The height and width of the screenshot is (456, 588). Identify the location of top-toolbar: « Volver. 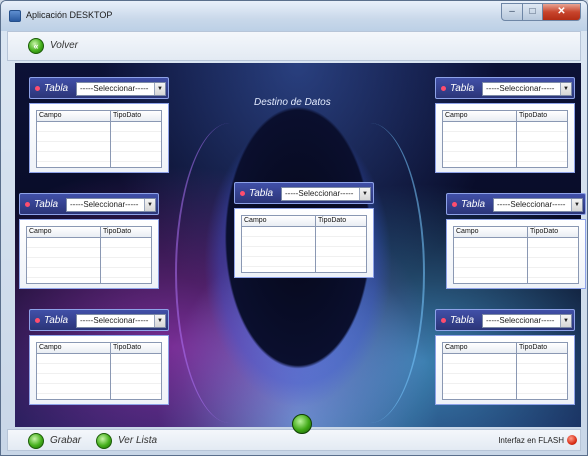
(294, 46).